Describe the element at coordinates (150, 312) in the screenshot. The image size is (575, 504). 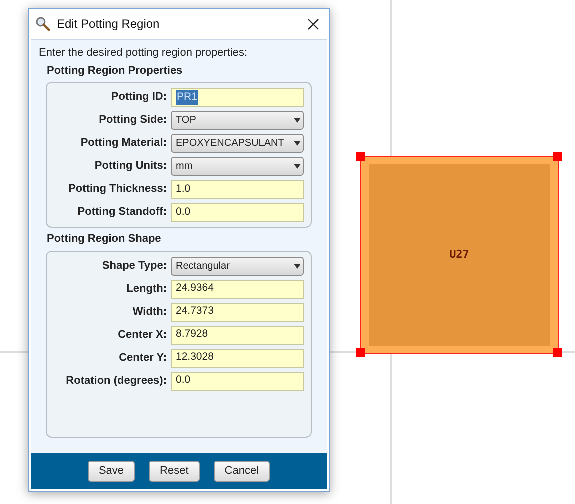
I see `field-label: Width:` at that location.